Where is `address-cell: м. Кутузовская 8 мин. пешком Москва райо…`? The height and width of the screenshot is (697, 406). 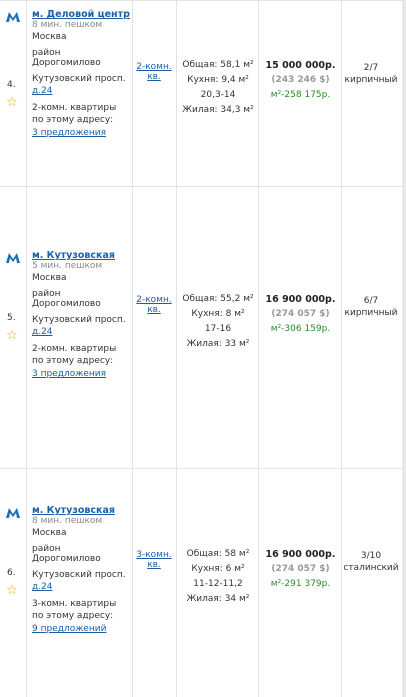
address-cell: м. Кутузовская 8 мин. пешком Москва райо… is located at coordinates (81, 572).